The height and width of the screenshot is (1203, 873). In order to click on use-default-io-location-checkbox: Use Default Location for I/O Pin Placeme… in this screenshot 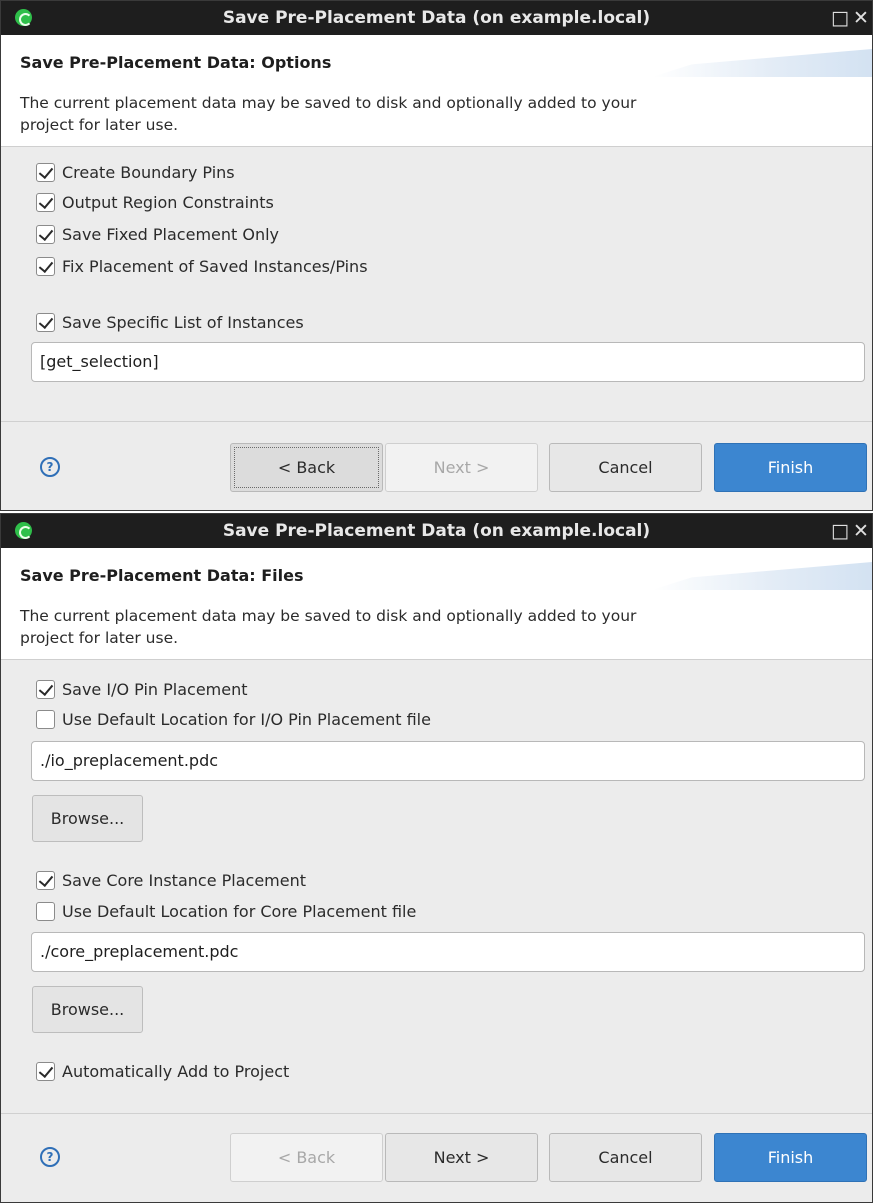, I will do `click(233, 719)`.